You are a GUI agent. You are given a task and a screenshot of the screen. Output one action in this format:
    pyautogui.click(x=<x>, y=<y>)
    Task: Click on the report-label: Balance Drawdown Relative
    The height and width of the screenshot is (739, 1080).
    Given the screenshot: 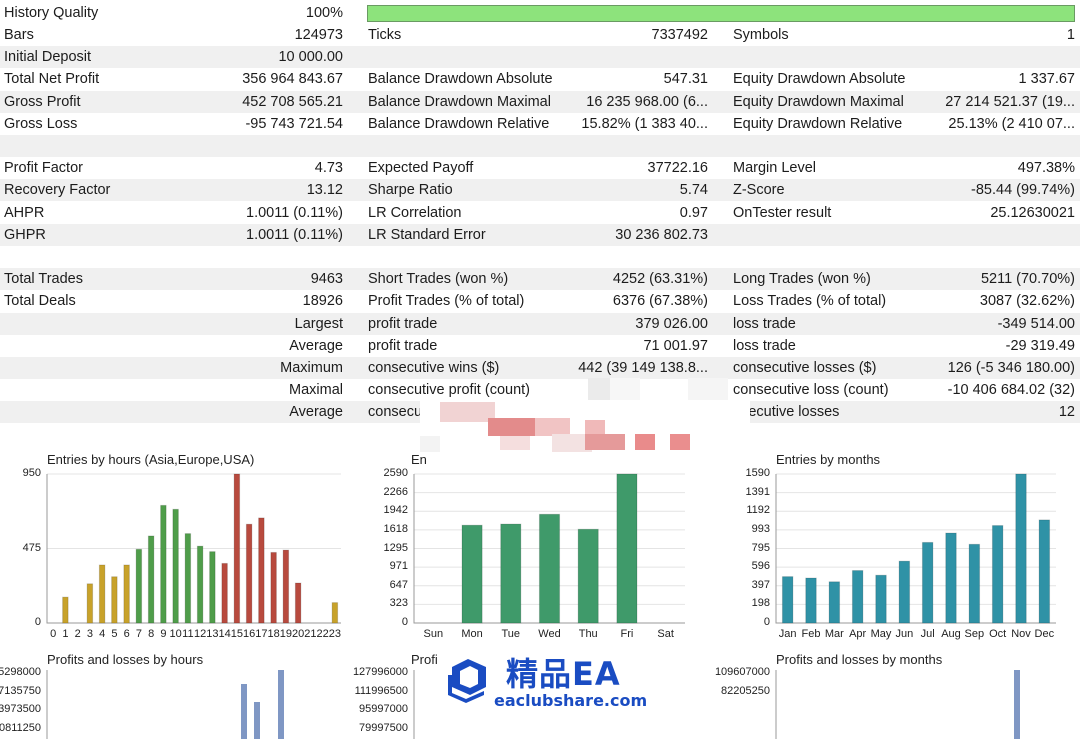 What is the action you would take?
    pyautogui.click(x=459, y=123)
    